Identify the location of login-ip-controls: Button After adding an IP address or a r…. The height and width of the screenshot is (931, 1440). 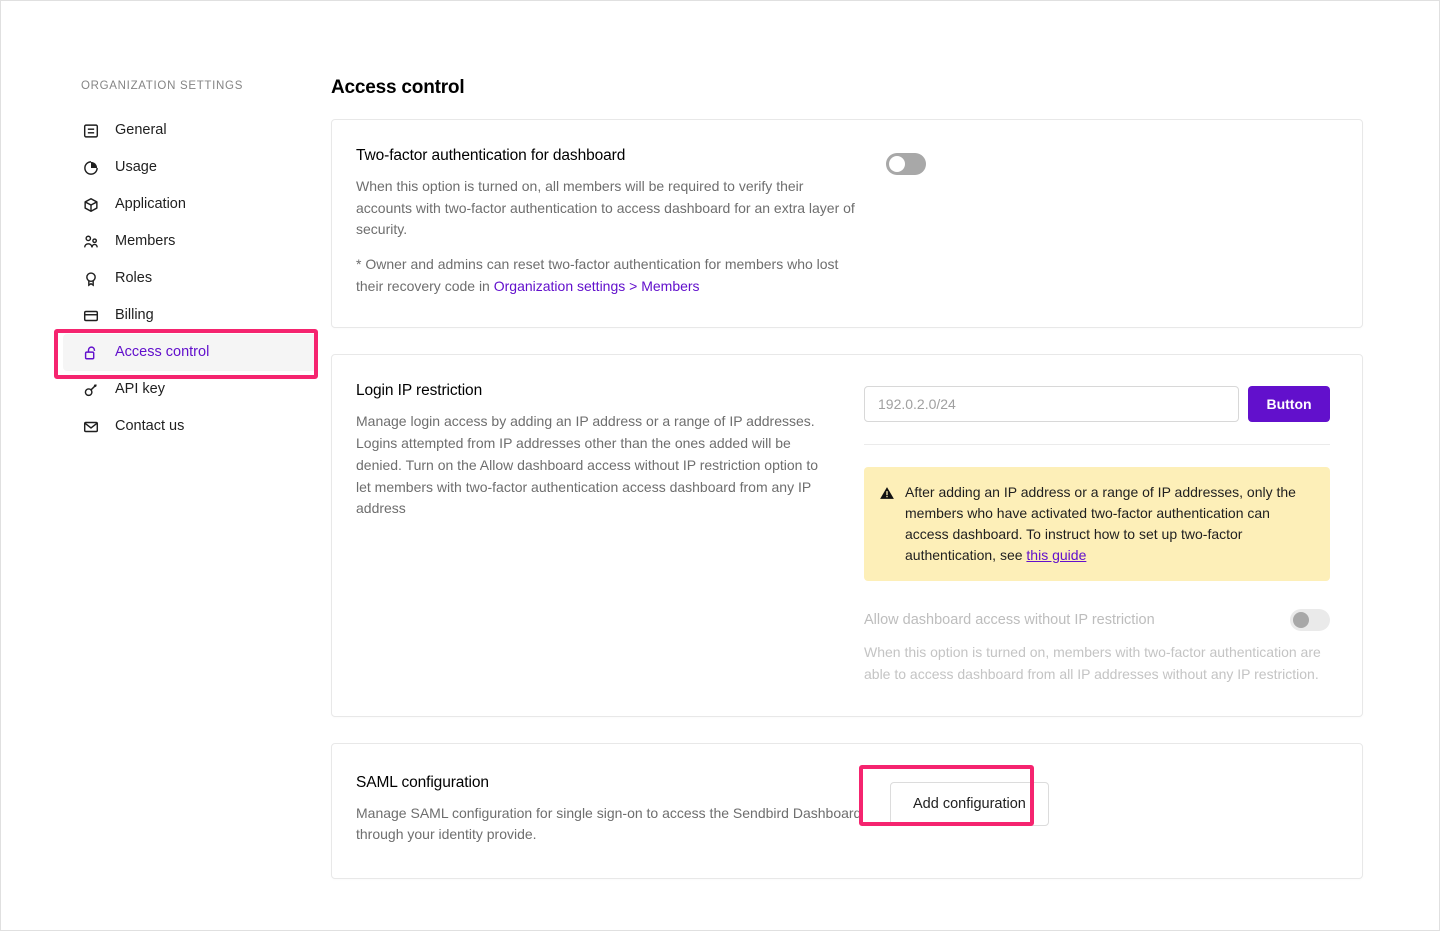
(1083, 533).